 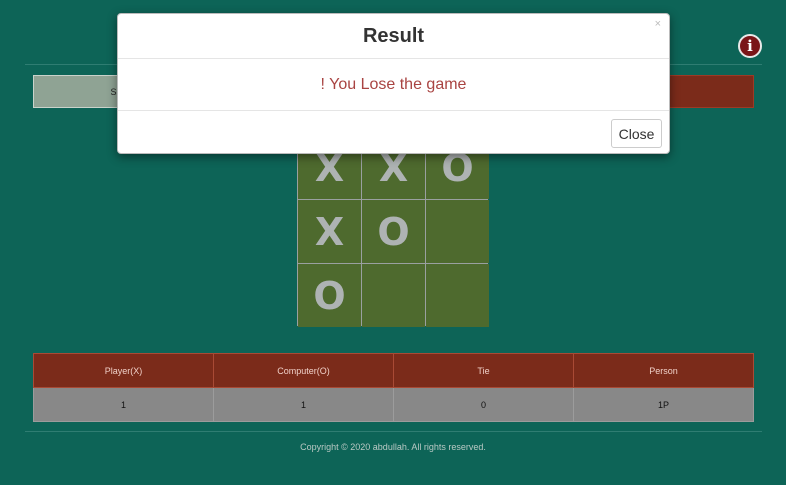 What do you see at coordinates (393, 133) in the screenshot?
I see `modal-footer: Close` at bounding box center [393, 133].